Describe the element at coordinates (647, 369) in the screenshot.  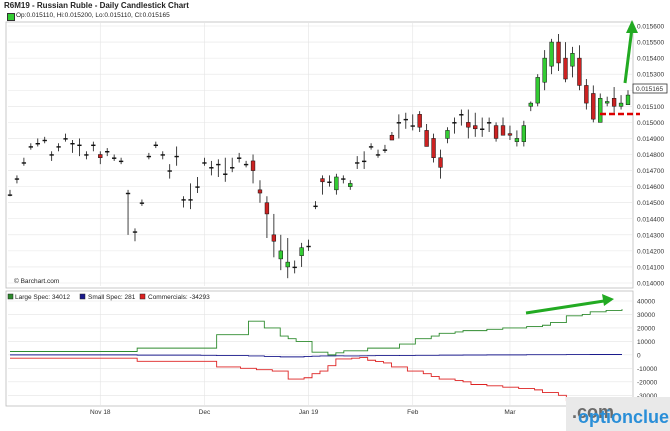
I see `cot-tick-label: -10000` at that location.